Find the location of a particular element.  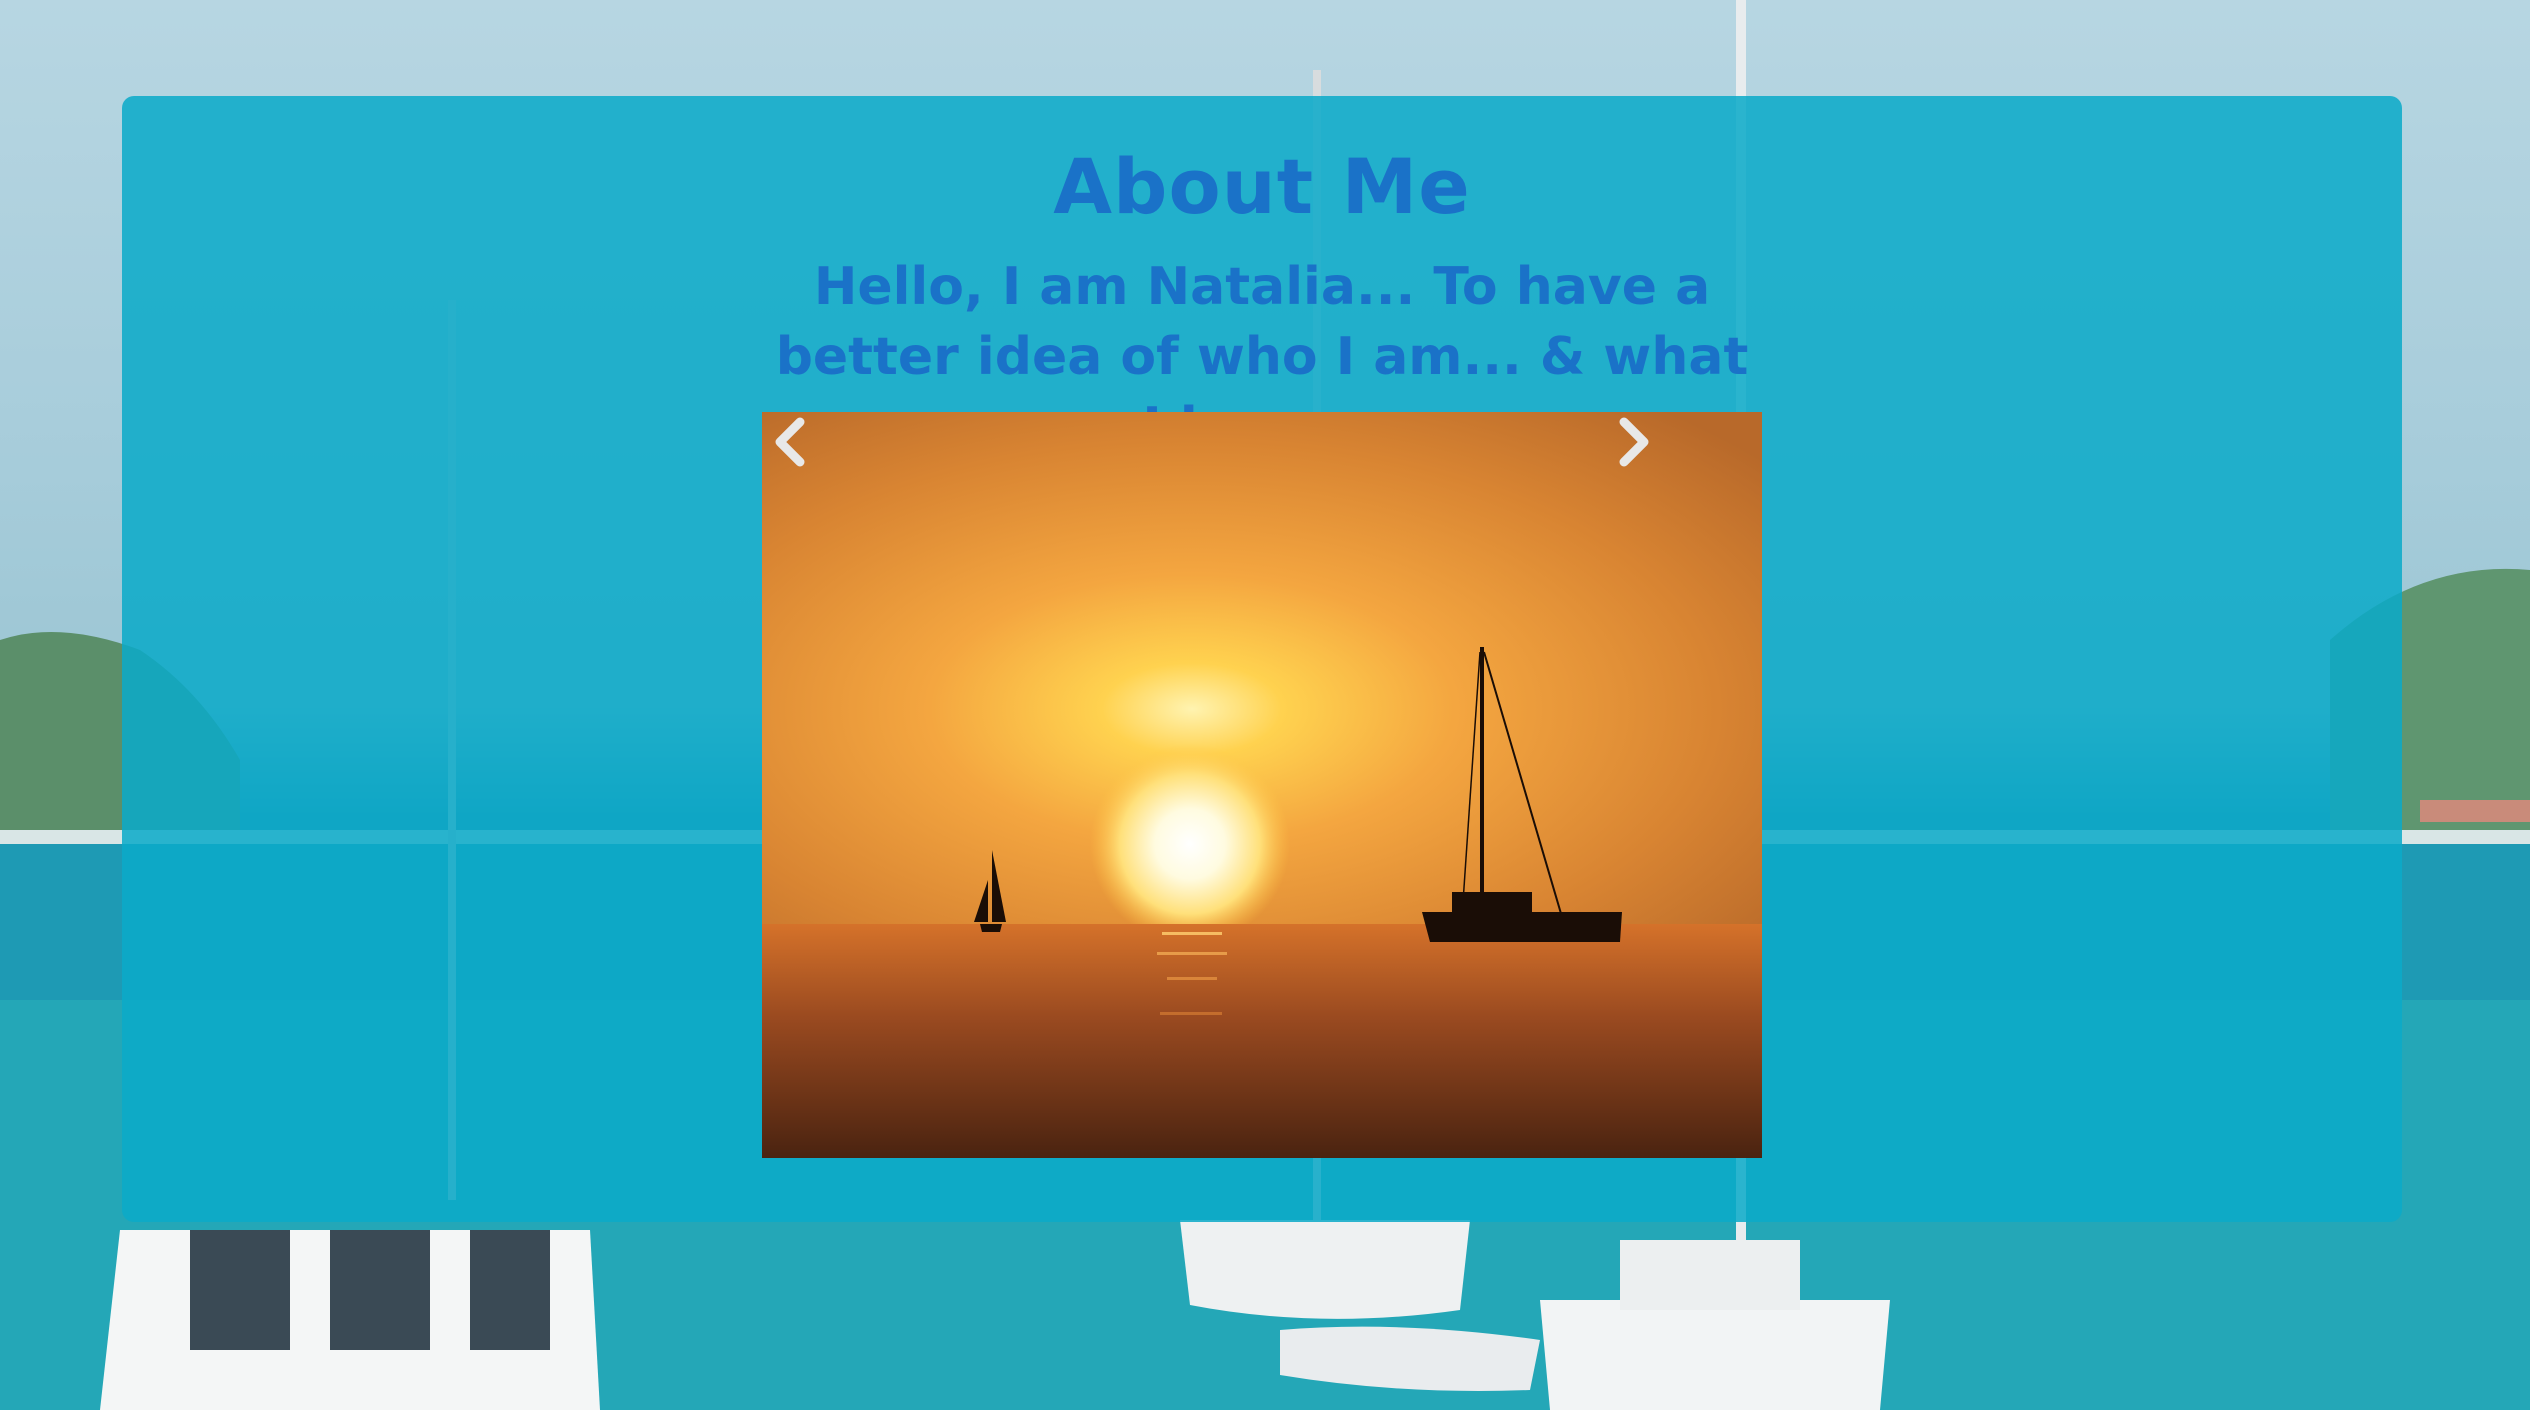

carousel-prev-button is located at coordinates (842, 785).